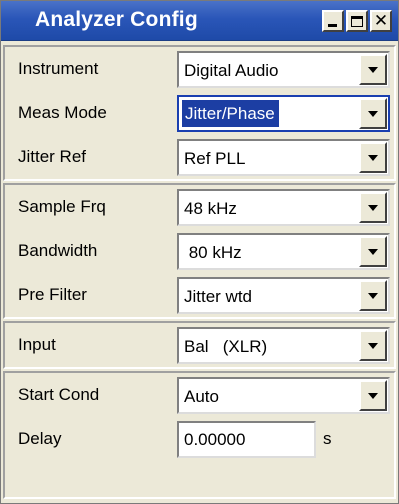  I want to click on sample-frq-select: 48 kHz, so click(283, 207).